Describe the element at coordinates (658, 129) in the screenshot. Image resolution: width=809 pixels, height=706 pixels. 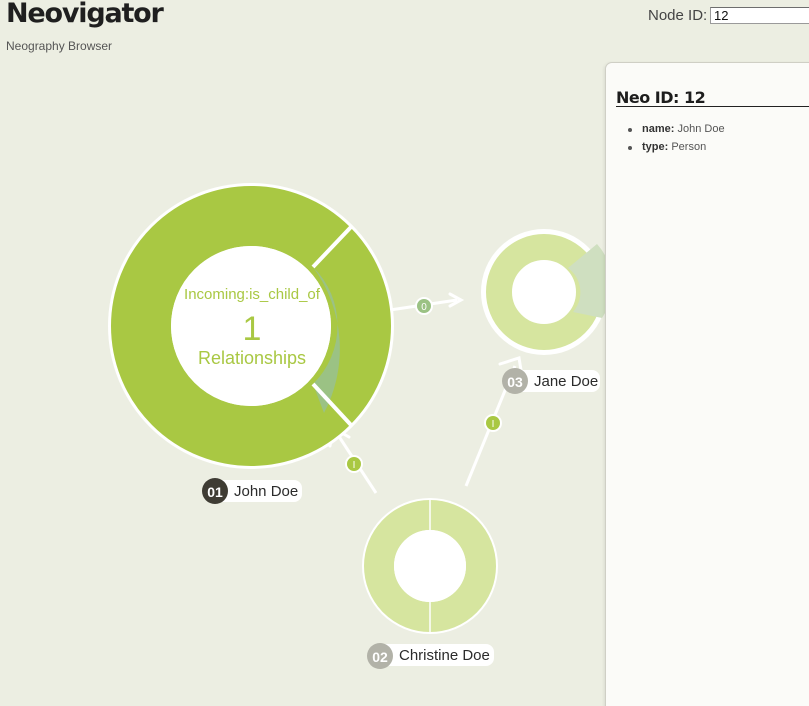
I see `property-key: name:` at that location.